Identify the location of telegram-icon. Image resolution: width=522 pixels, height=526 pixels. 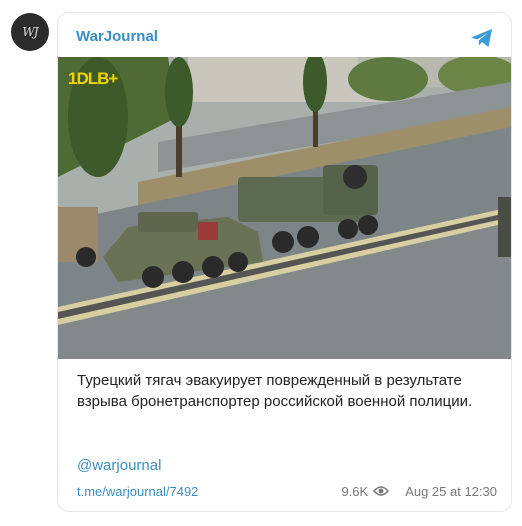
(482, 38).